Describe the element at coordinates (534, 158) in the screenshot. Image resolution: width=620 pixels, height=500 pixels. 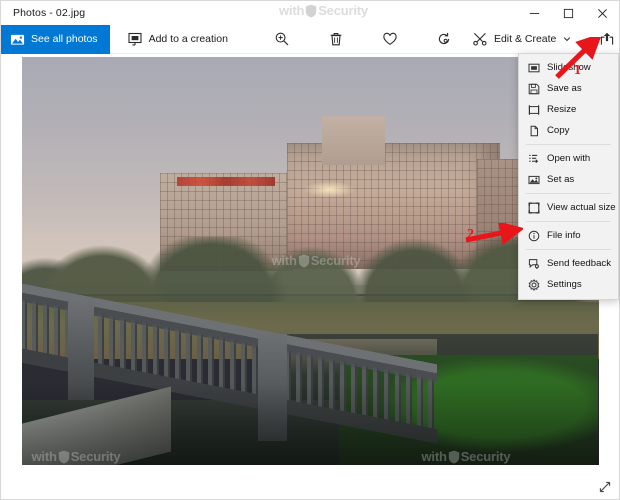
I see `open-with-icon` at that location.